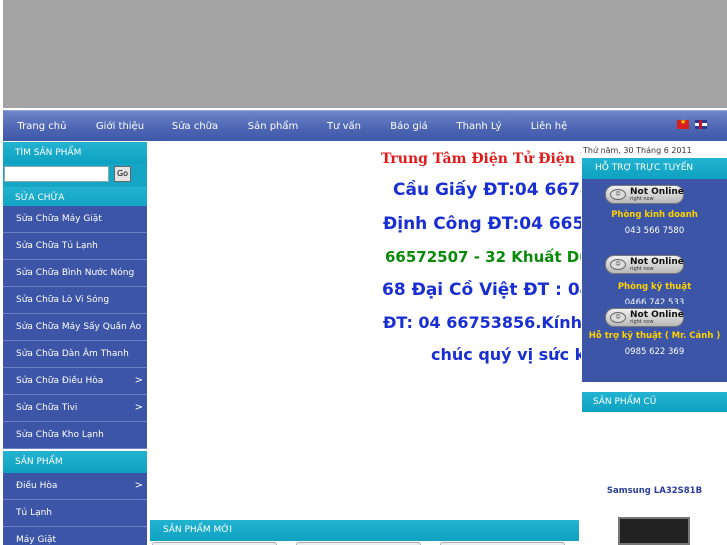 This screenshot has width=727, height=545. I want to click on tv-product-image, so click(654, 531).